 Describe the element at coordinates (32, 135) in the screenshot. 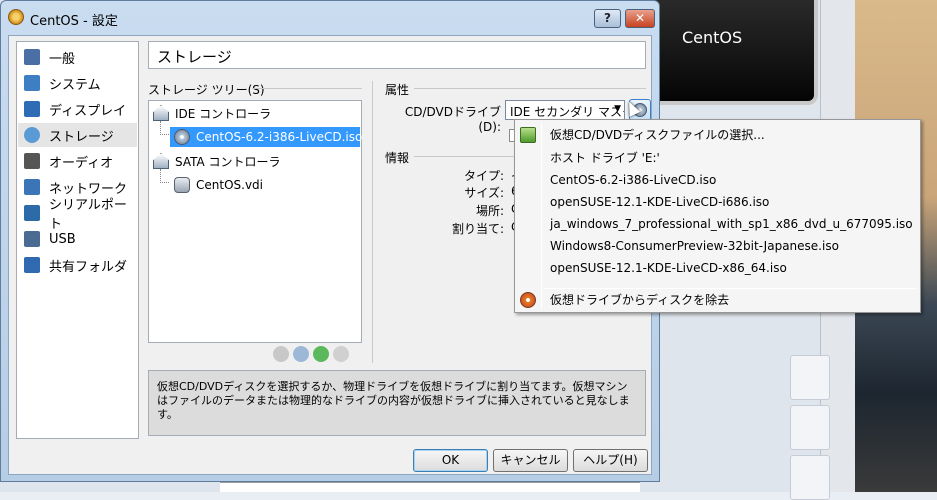

I see `storage-disk-icon` at that location.